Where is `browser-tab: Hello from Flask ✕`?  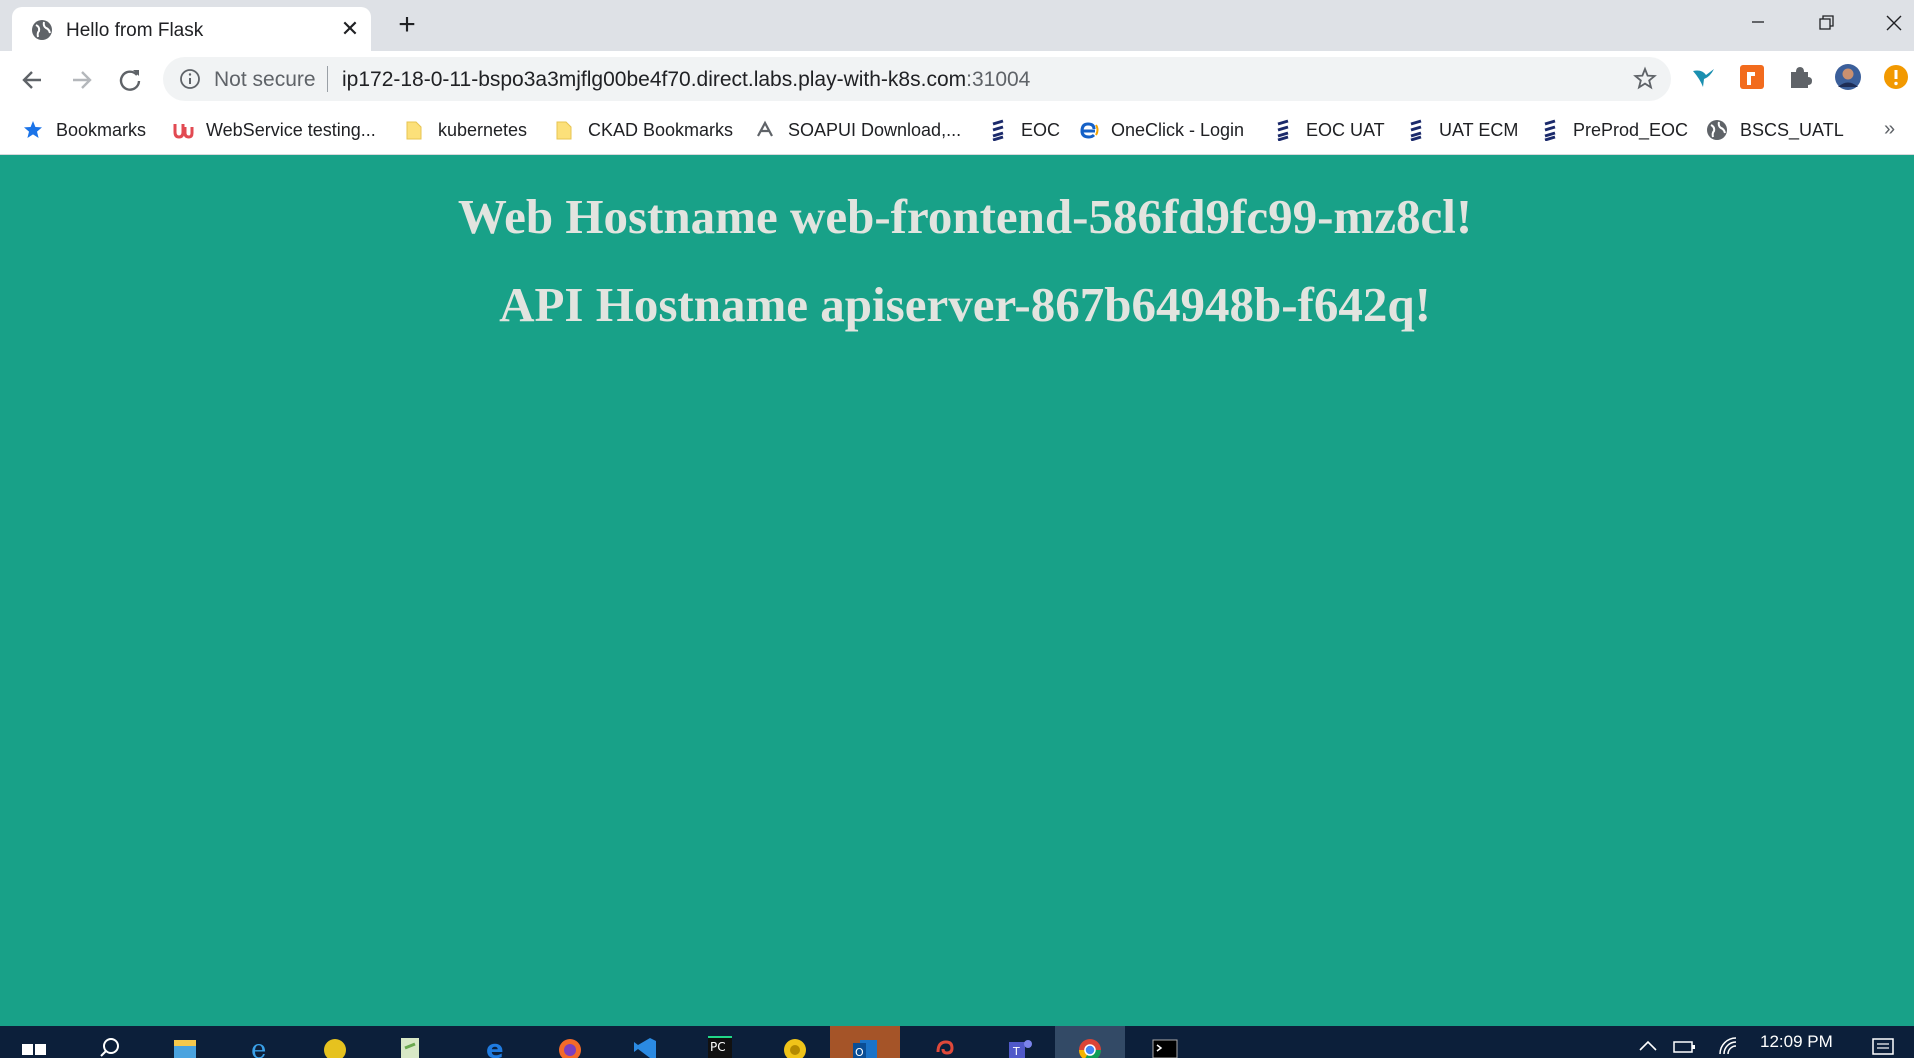 browser-tab: Hello from Flask ✕ is located at coordinates (191, 29).